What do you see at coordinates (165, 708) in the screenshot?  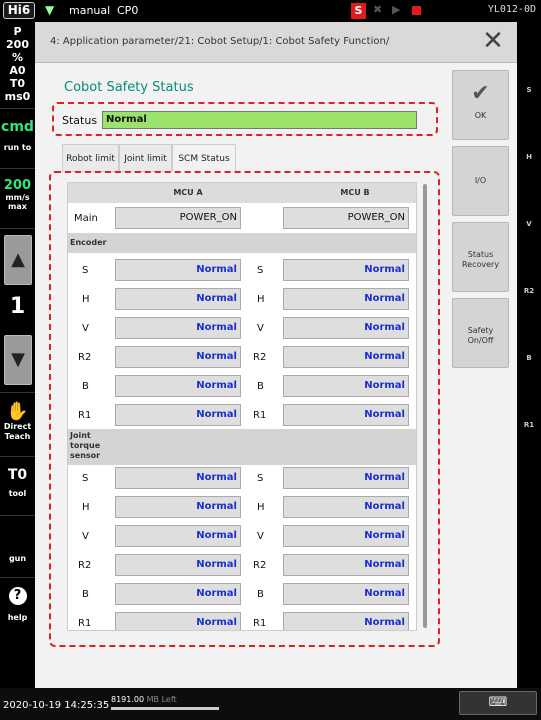 I see `memory-bar-fill` at bounding box center [165, 708].